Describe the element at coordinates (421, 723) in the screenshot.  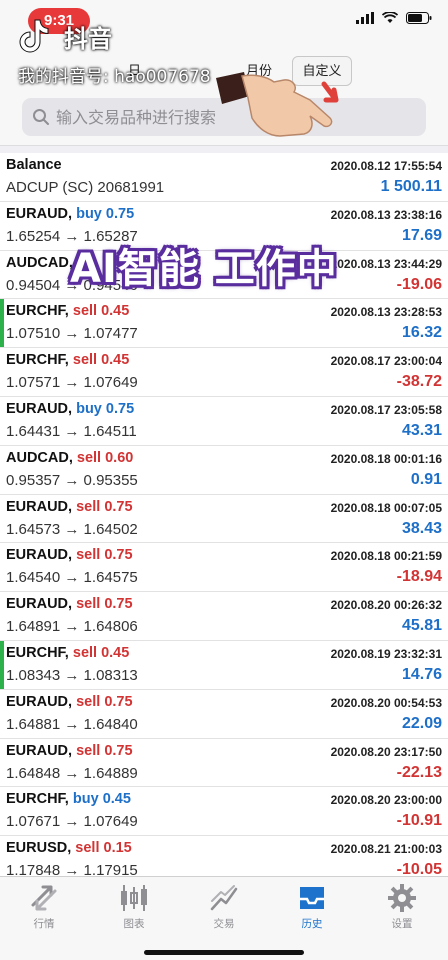
I see `row-profit: 22.09` at that location.